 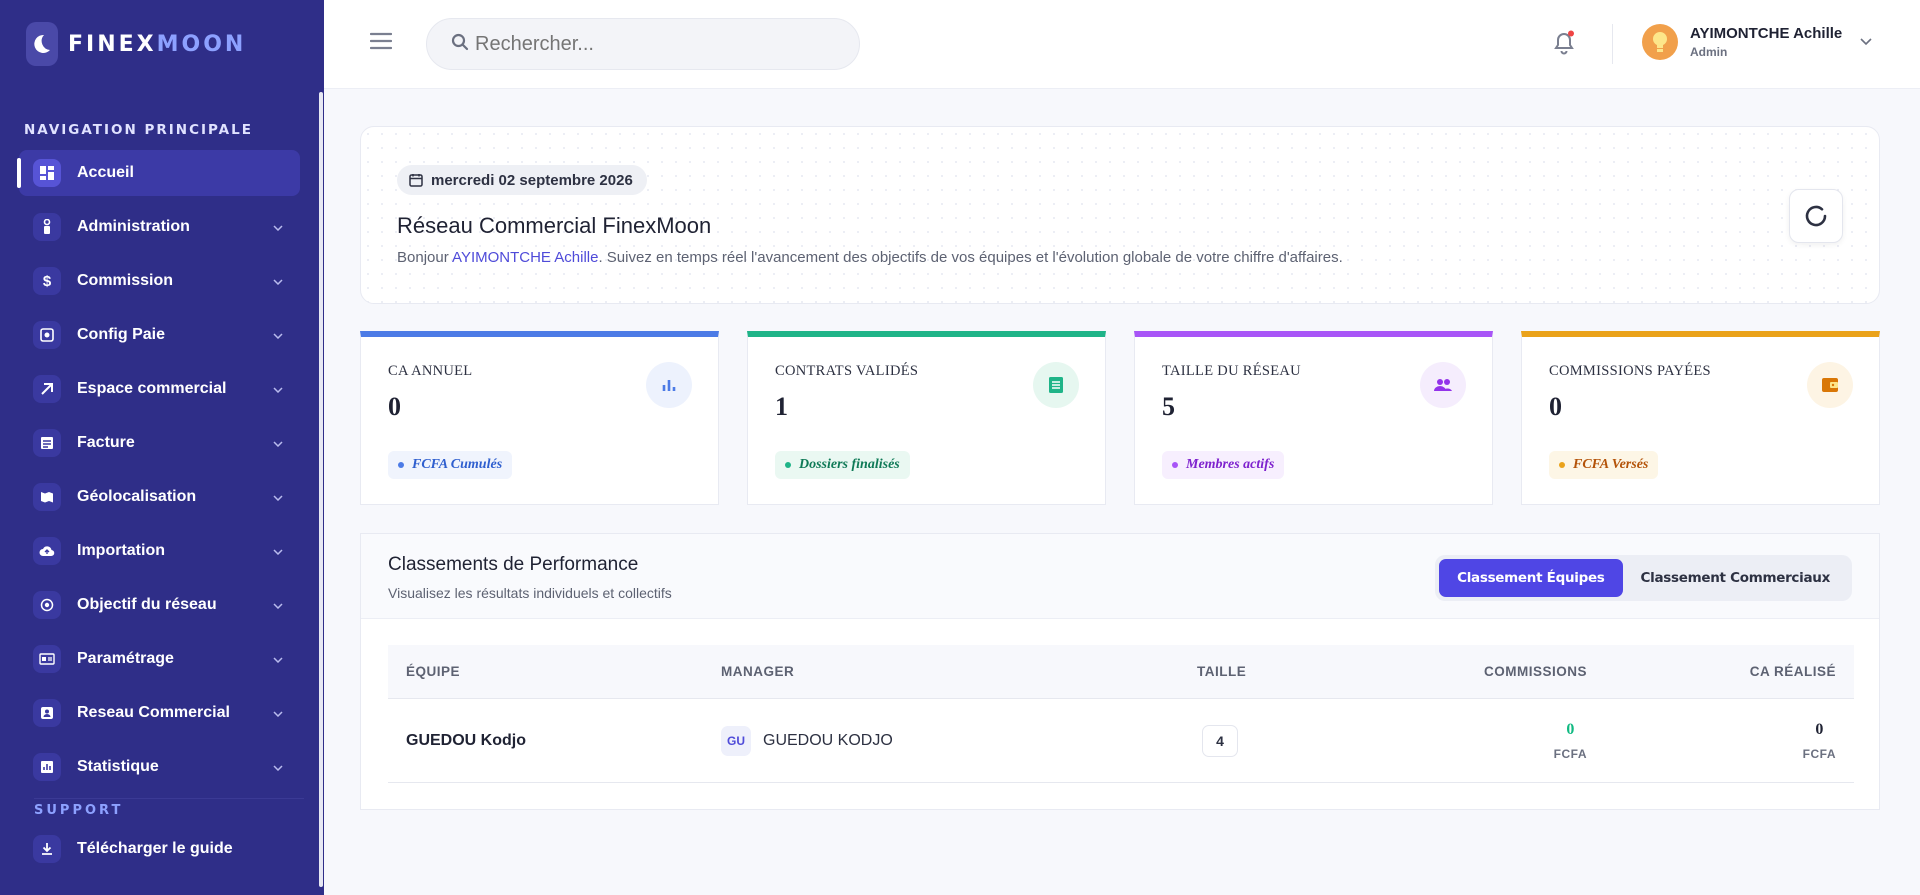 I want to click on highlighted-user-name: AYIMONTCHE Achille, so click(x=525, y=257).